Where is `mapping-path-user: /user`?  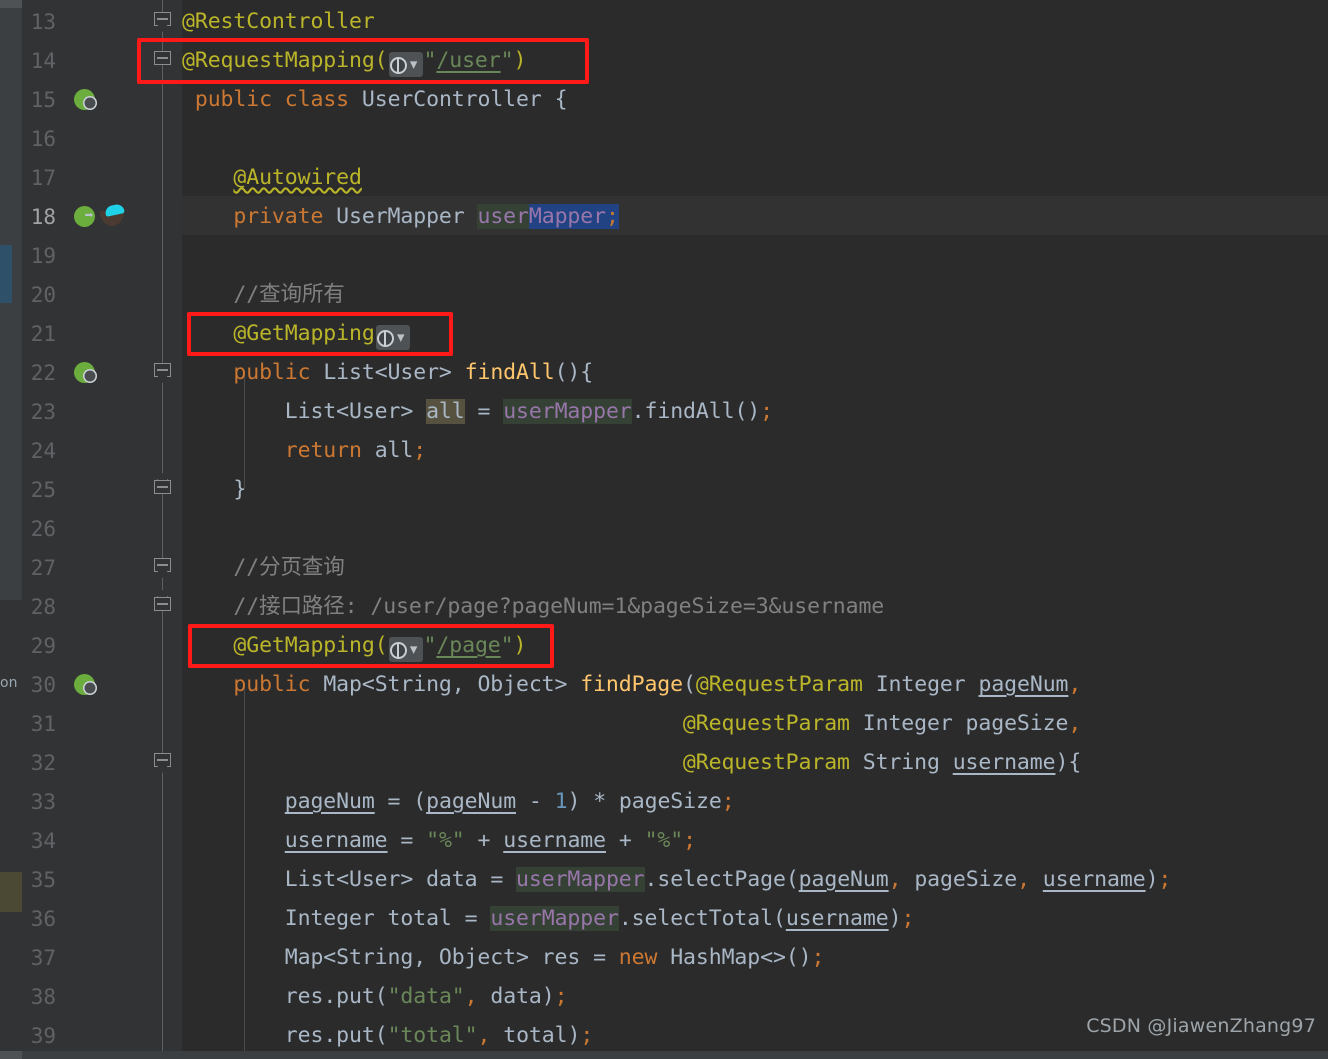 mapping-path-user: /user is located at coordinates (468, 60).